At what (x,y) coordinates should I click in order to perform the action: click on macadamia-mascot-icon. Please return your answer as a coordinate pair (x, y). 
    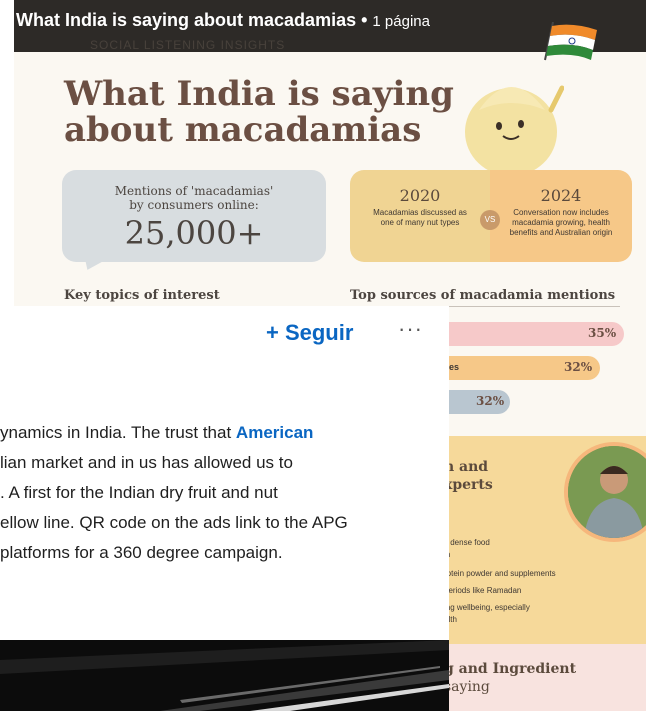
    Looking at the image, I should click on (514, 130).